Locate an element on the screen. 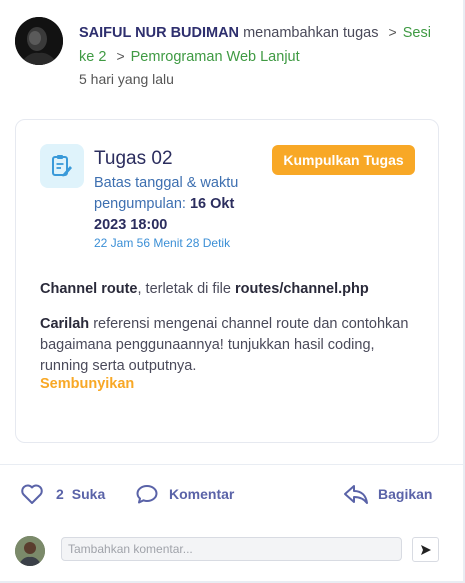  share-label: Bagikan is located at coordinates (405, 494).